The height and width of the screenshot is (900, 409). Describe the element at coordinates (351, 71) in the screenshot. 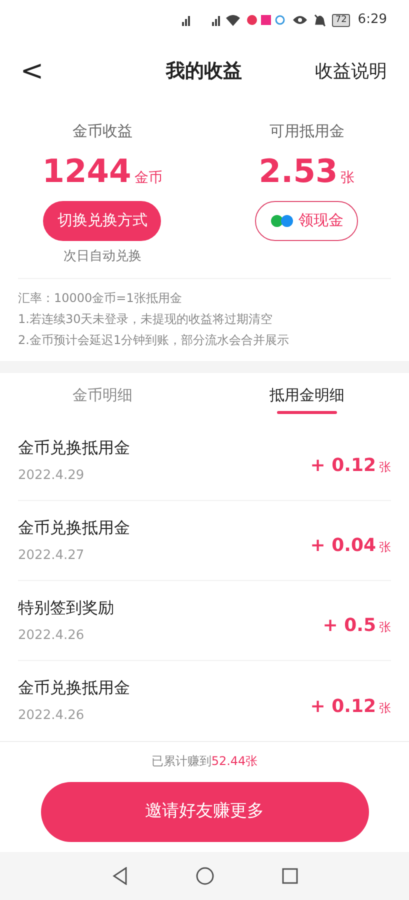

I see `help-link: 收益说明` at that location.